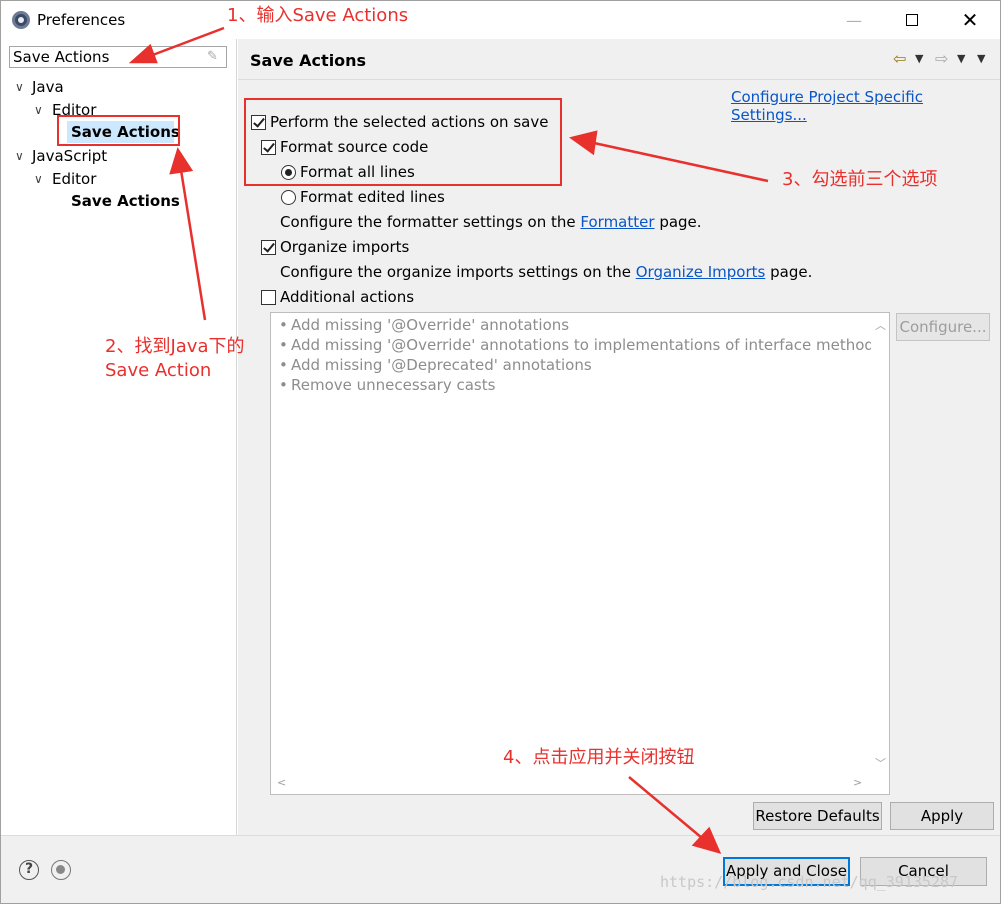  What do you see at coordinates (387, 385) in the screenshot?
I see `list-item: Remove unnecessary casts` at bounding box center [387, 385].